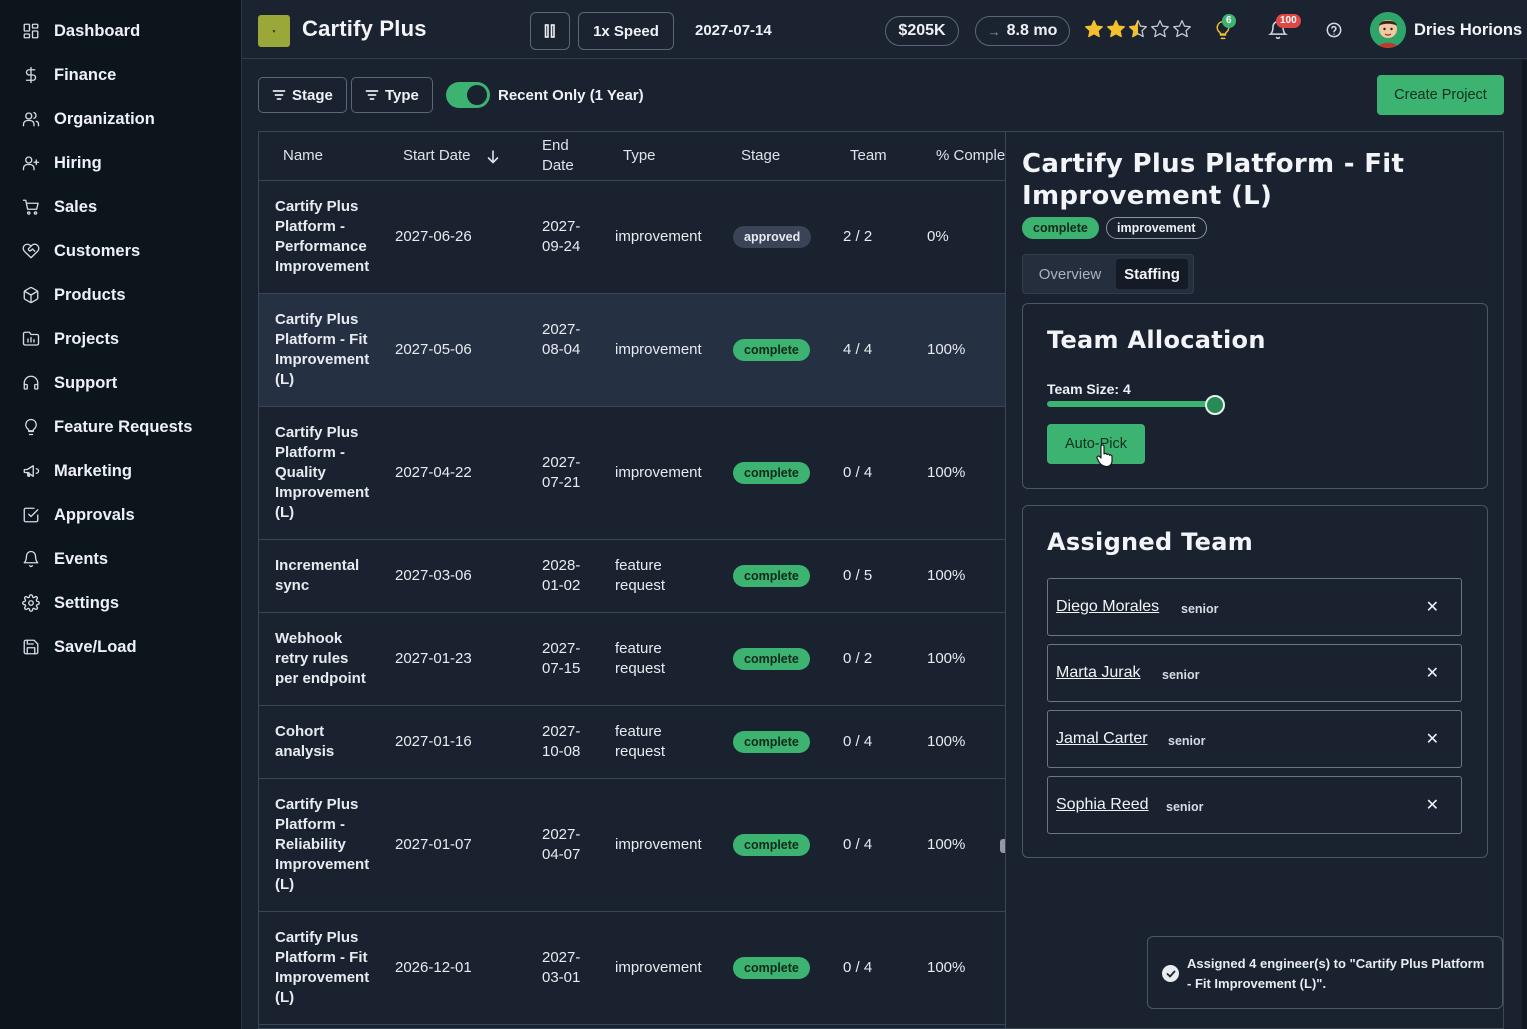 This screenshot has height=1029, width=1527. What do you see at coordinates (561, 236) in the screenshot?
I see `end-date: 2027-09-24` at bounding box center [561, 236].